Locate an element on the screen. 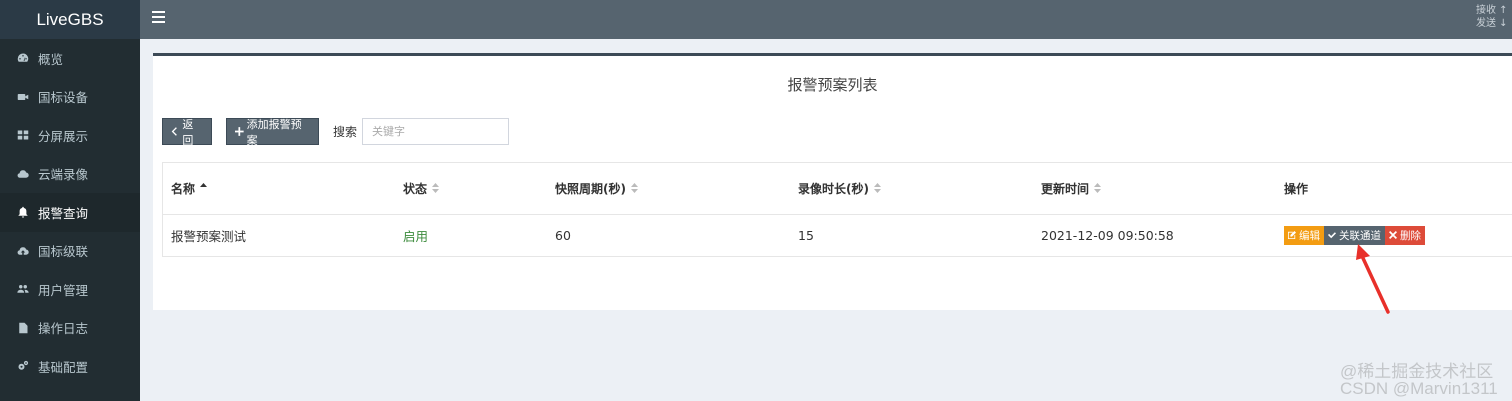 Image resolution: width=1512 pixels, height=401 pixels. table-header-row: 名称 状态 快照周期(秒) 录像时长(秒) 更新时间 操作 is located at coordinates (837, 189).